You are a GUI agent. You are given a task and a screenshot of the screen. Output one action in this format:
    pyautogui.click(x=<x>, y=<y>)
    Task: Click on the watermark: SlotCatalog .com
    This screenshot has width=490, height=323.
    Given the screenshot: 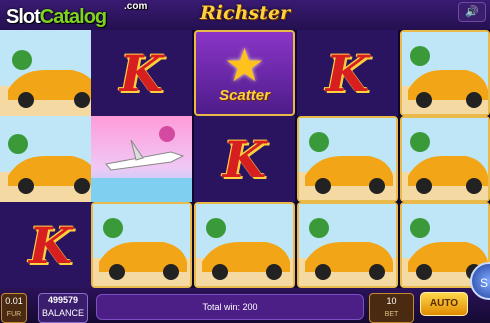 What is the action you would take?
    pyautogui.click(x=76, y=15)
    